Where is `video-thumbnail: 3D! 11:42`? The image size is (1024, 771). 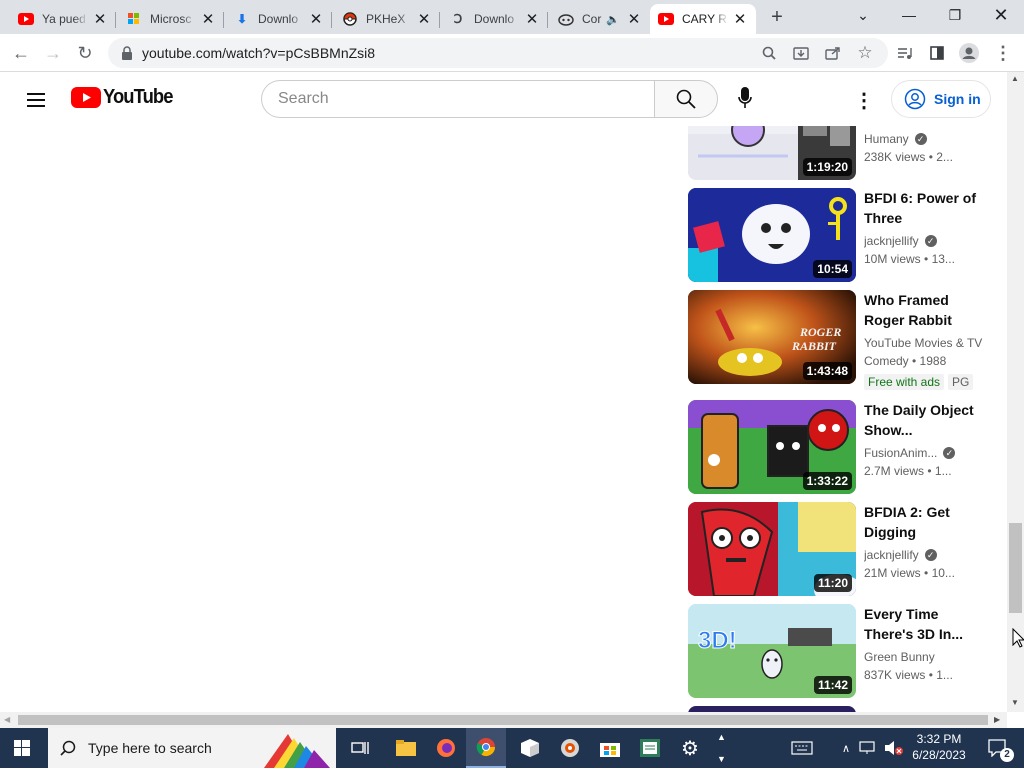 video-thumbnail: 3D! 11:42 is located at coordinates (772, 651).